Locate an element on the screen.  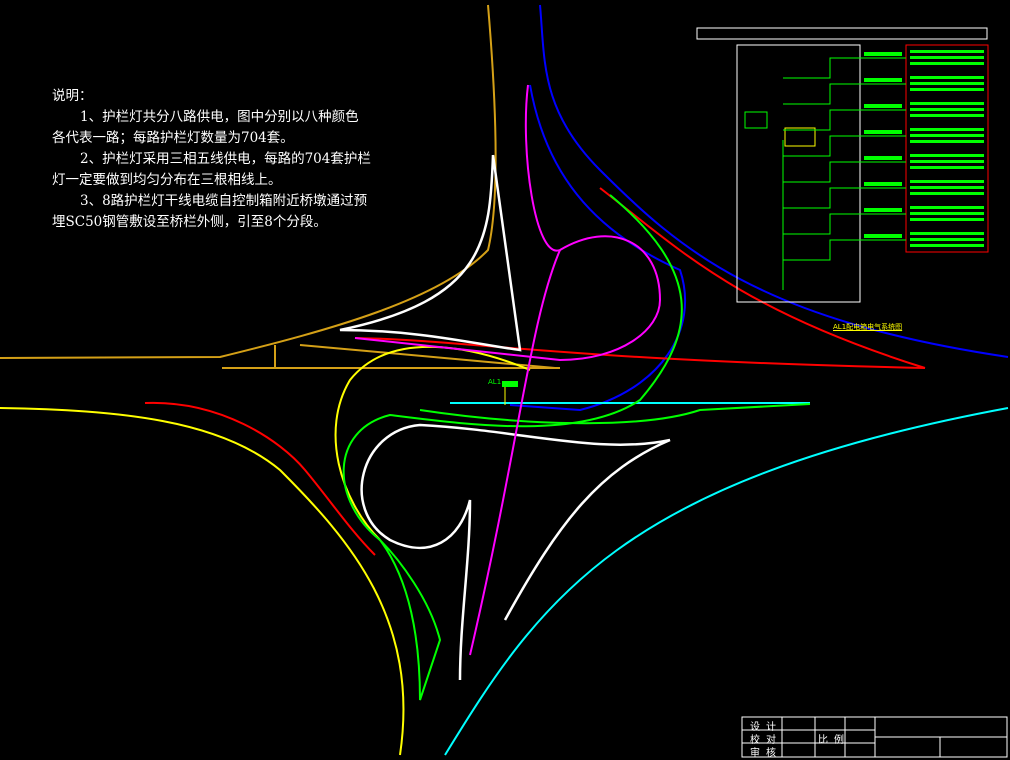
circuit-red-line is located at coordinates (640, 278).